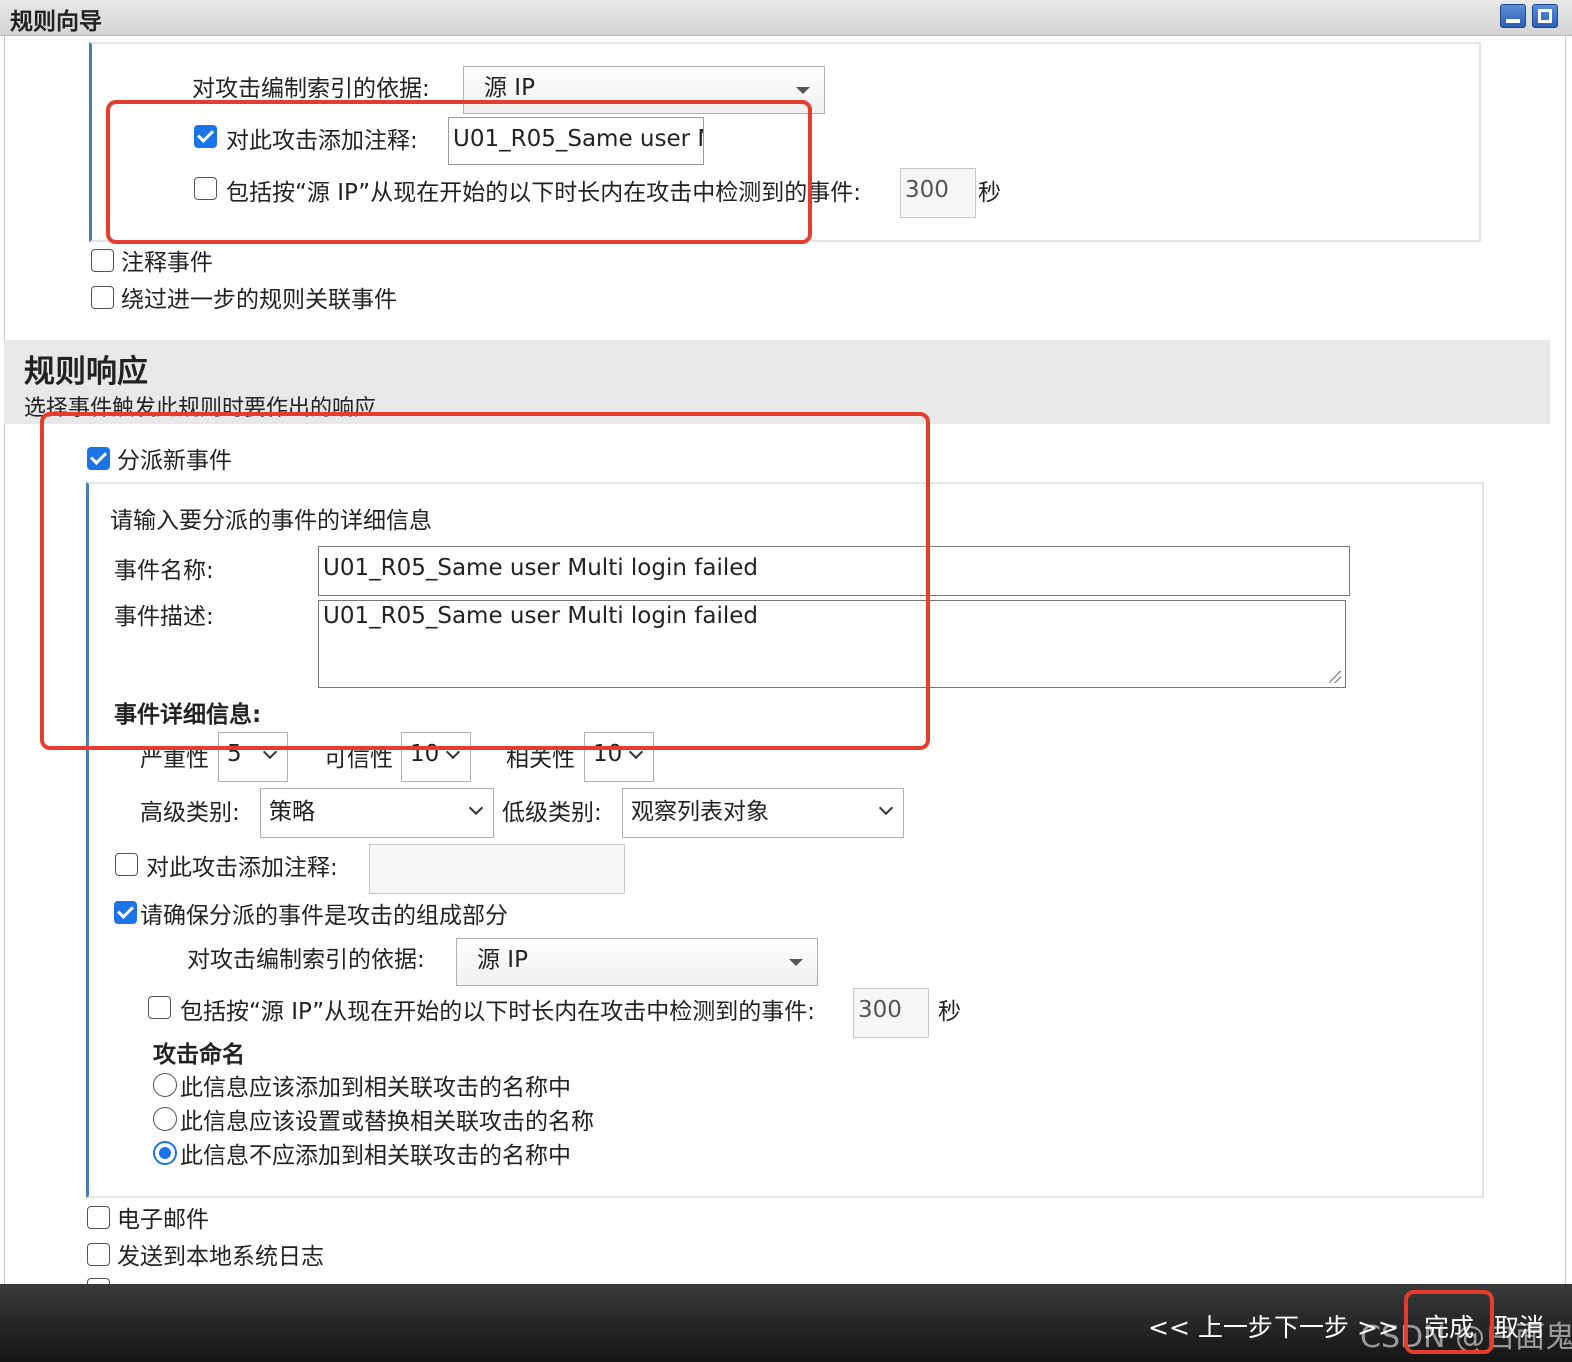 The image size is (1572, 1362). What do you see at coordinates (242, 868) in the screenshot?
I see `dispatch-annotate-label: 对此攻击添加注释:` at bounding box center [242, 868].